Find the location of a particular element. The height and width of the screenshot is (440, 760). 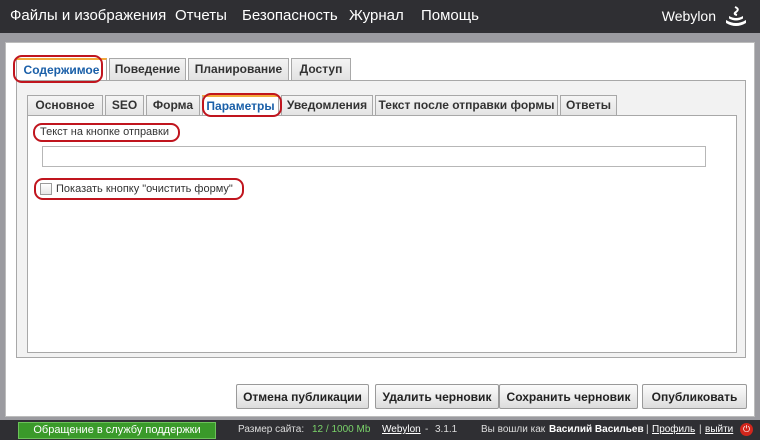

product-link: Webylon is located at coordinates (401, 429).